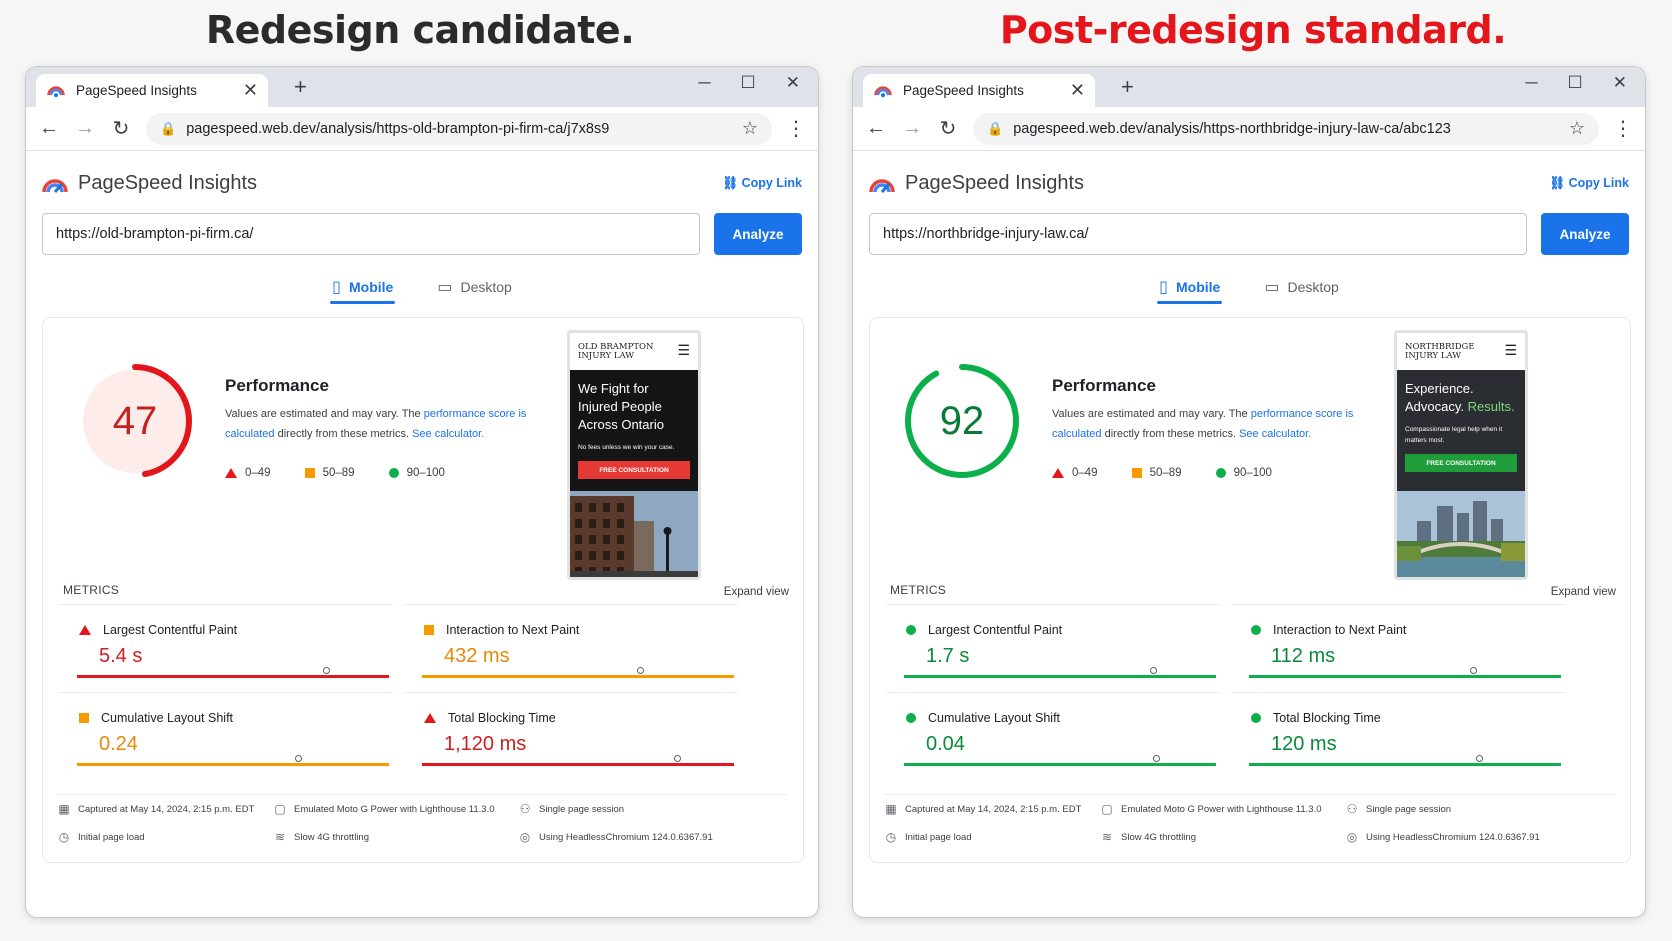  Describe the element at coordinates (891, 837) in the screenshot. I see `timer-icon: ◷` at that location.